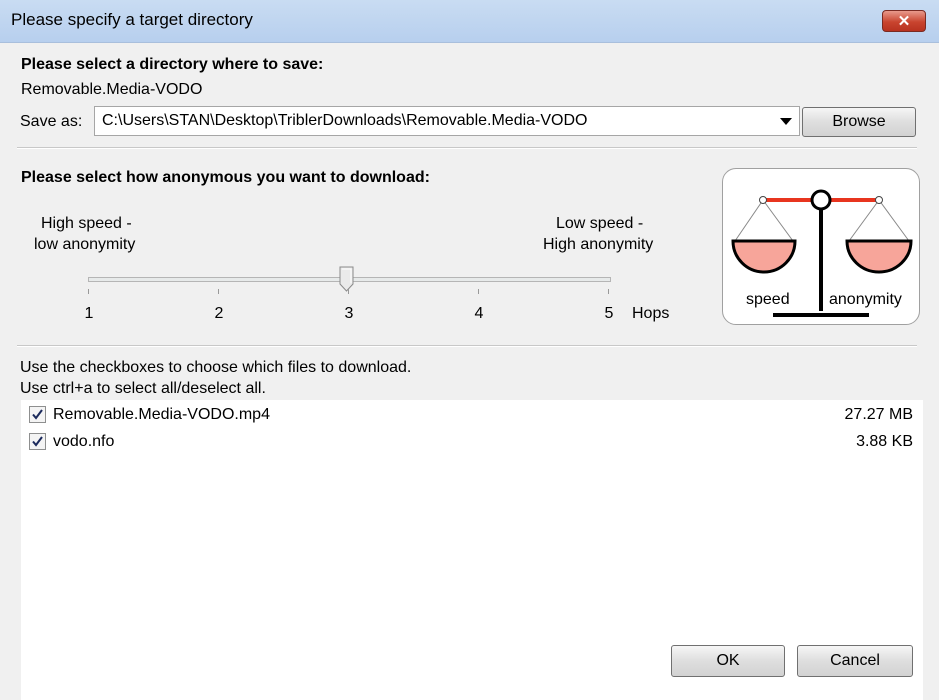 This screenshot has width=939, height=700. Describe the element at coordinates (84, 441) in the screenshot. I see `file-name: vodo.nfo` at that location.